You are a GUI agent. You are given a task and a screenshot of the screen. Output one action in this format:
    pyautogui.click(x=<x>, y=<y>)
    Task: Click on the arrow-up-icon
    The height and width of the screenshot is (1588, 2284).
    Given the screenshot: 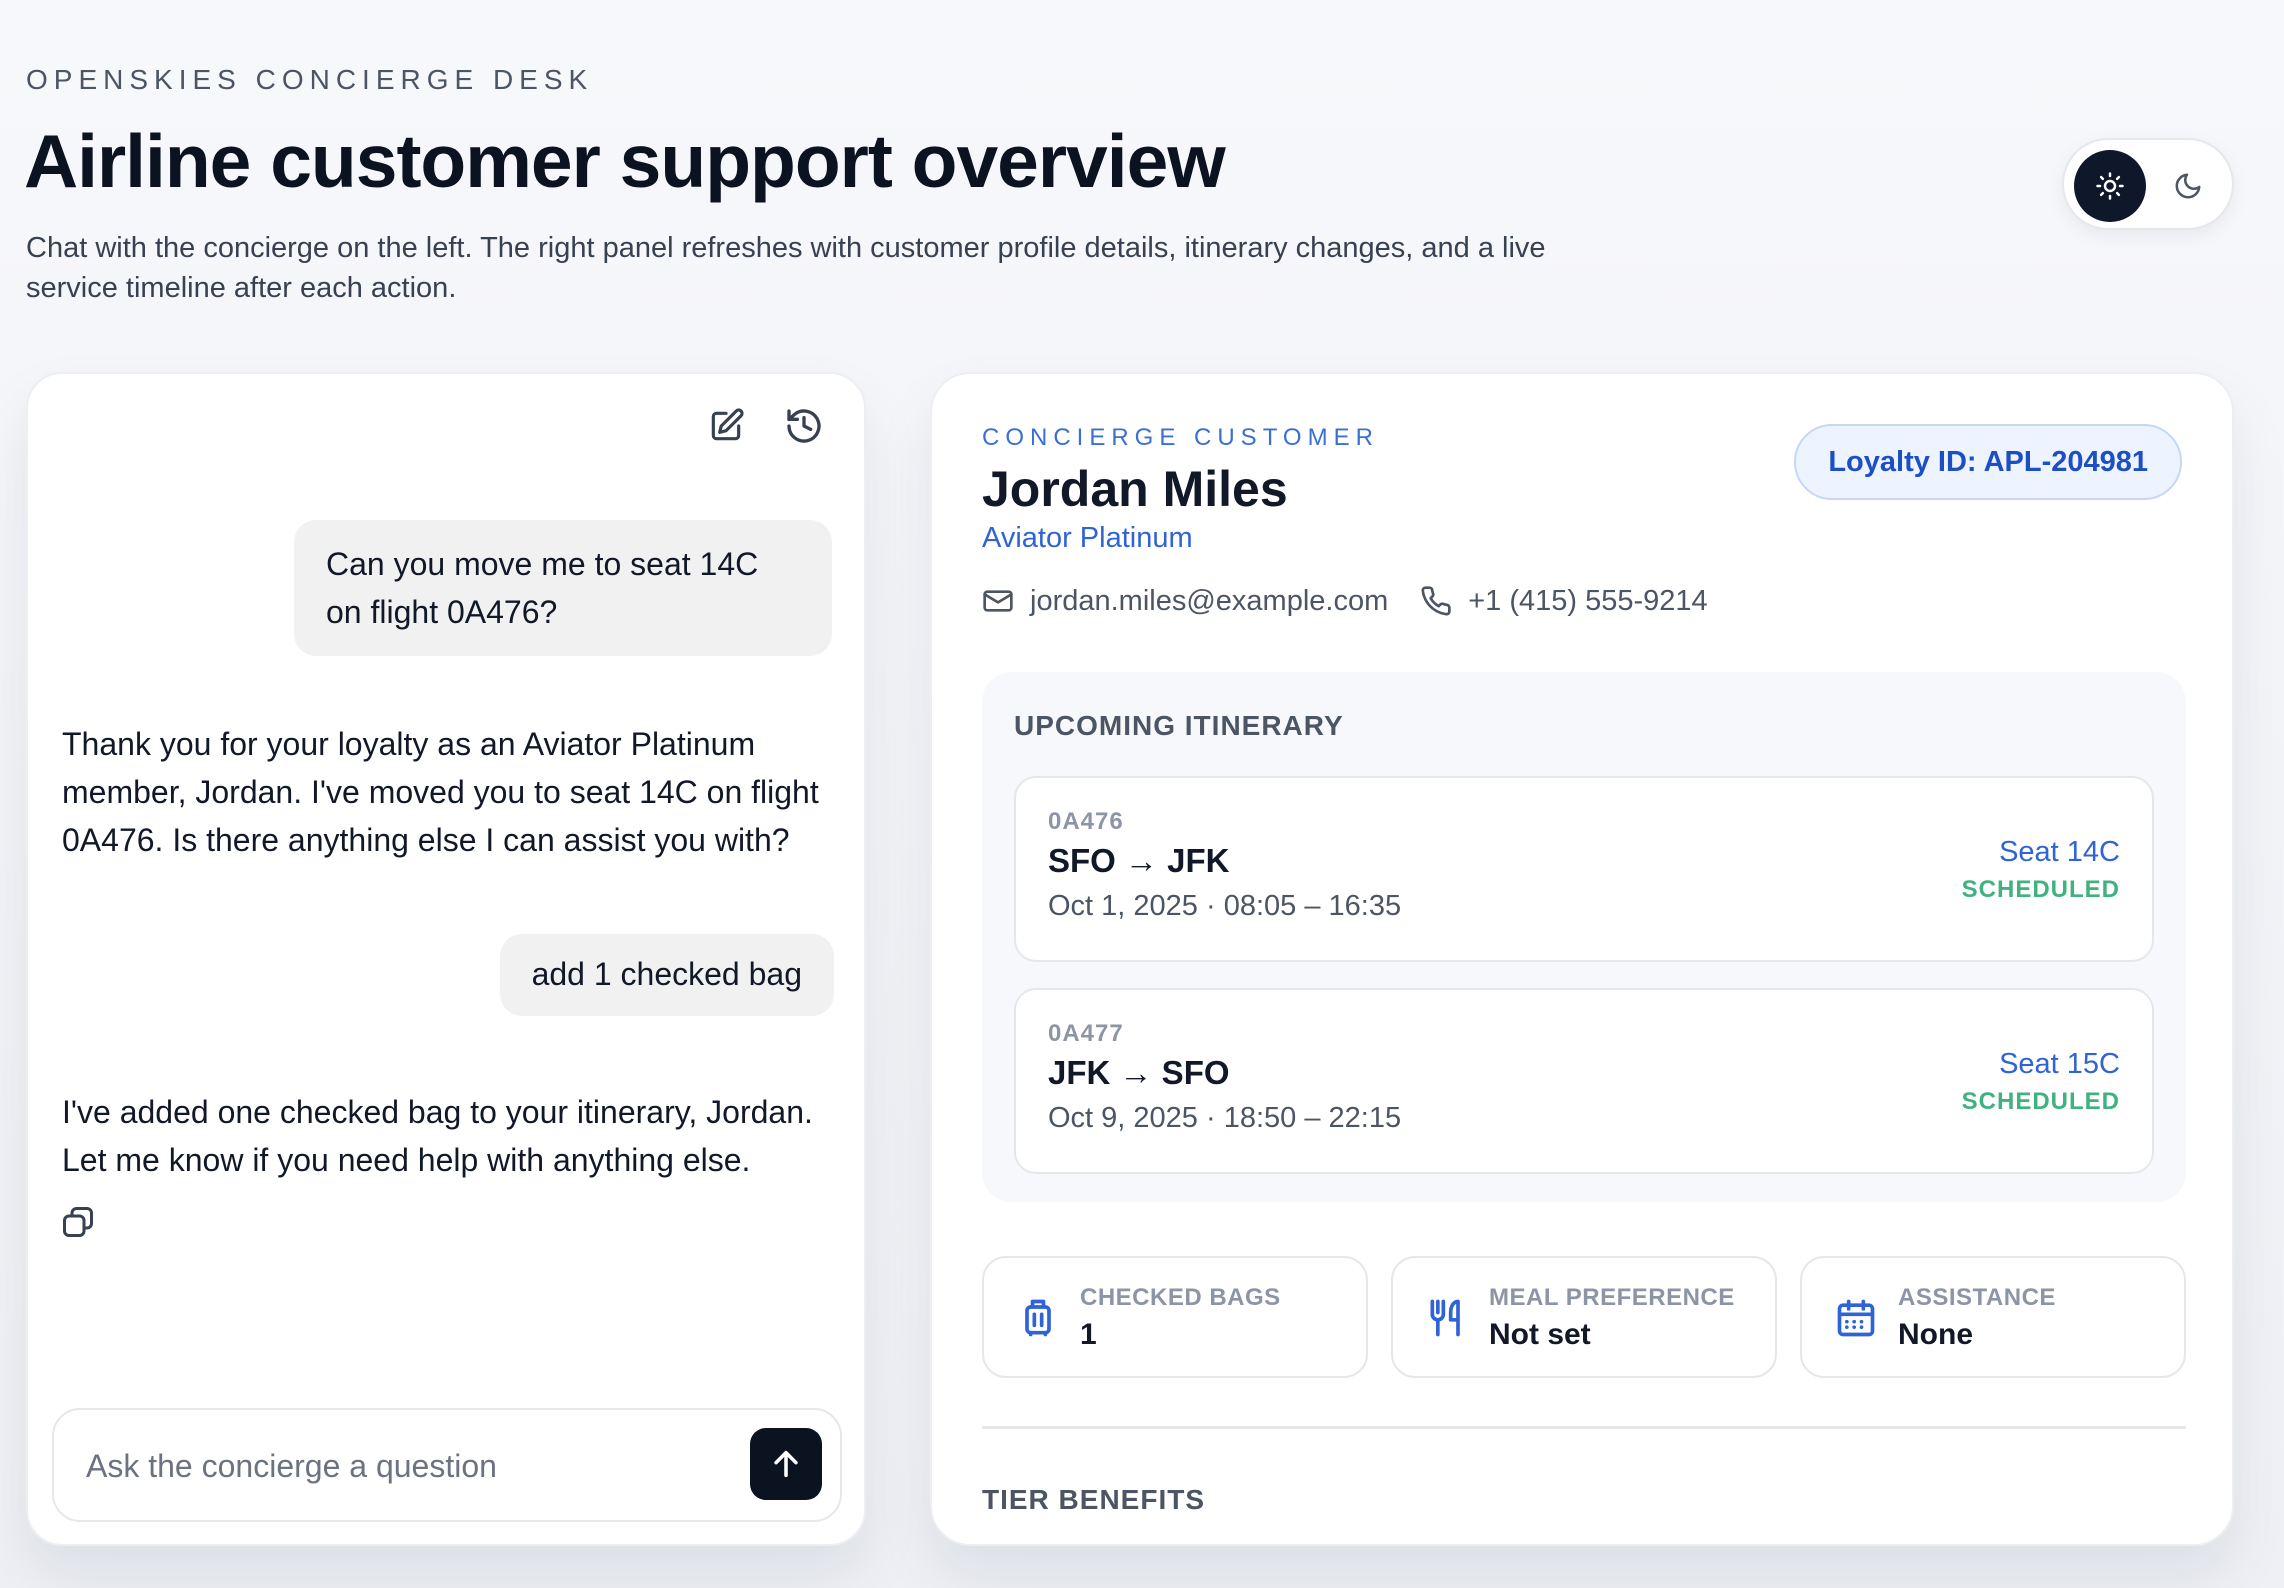 What is the action you would take?
    pyautogui.click(x=786, y=1464)
    